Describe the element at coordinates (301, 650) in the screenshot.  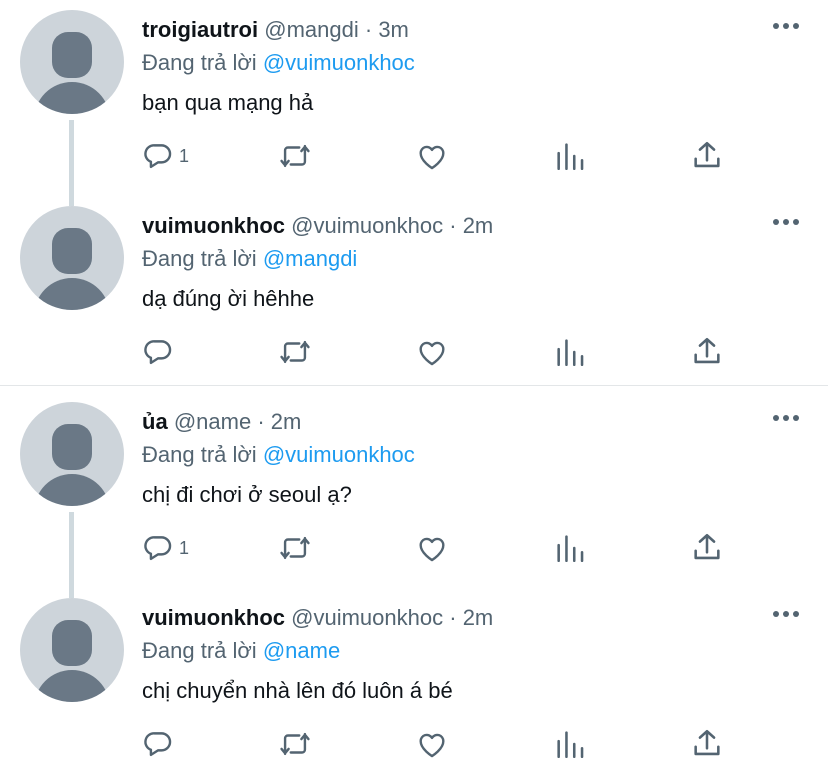
I see `reply-mention-link: @name` at that location.